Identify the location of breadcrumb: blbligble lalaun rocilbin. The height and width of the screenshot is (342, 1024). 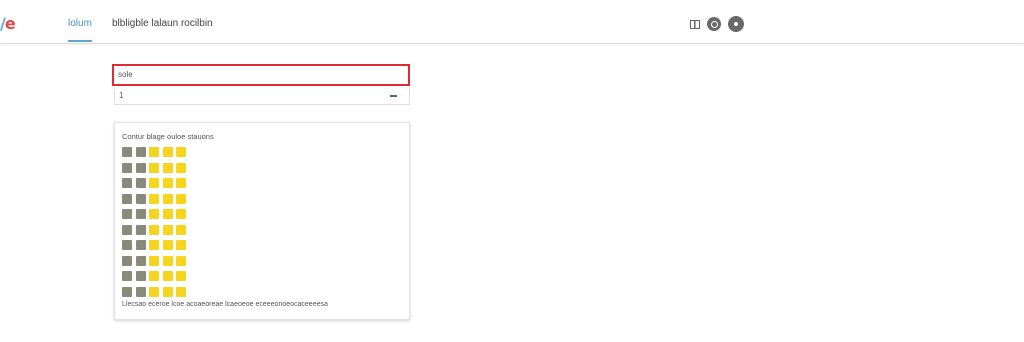
(162, 23).